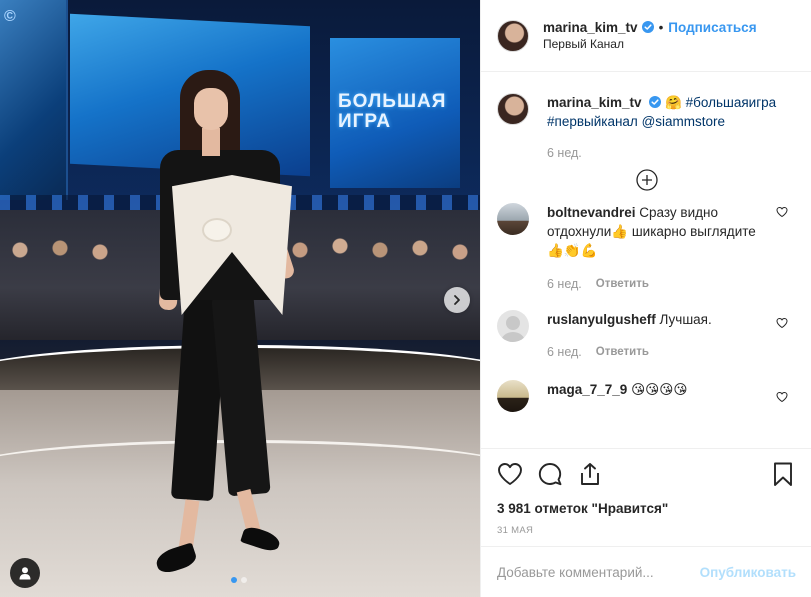  What do you see at coordinates (510, 474) in the screenshot?
I see `like-heart-icon` at bounding box center [510, 474].